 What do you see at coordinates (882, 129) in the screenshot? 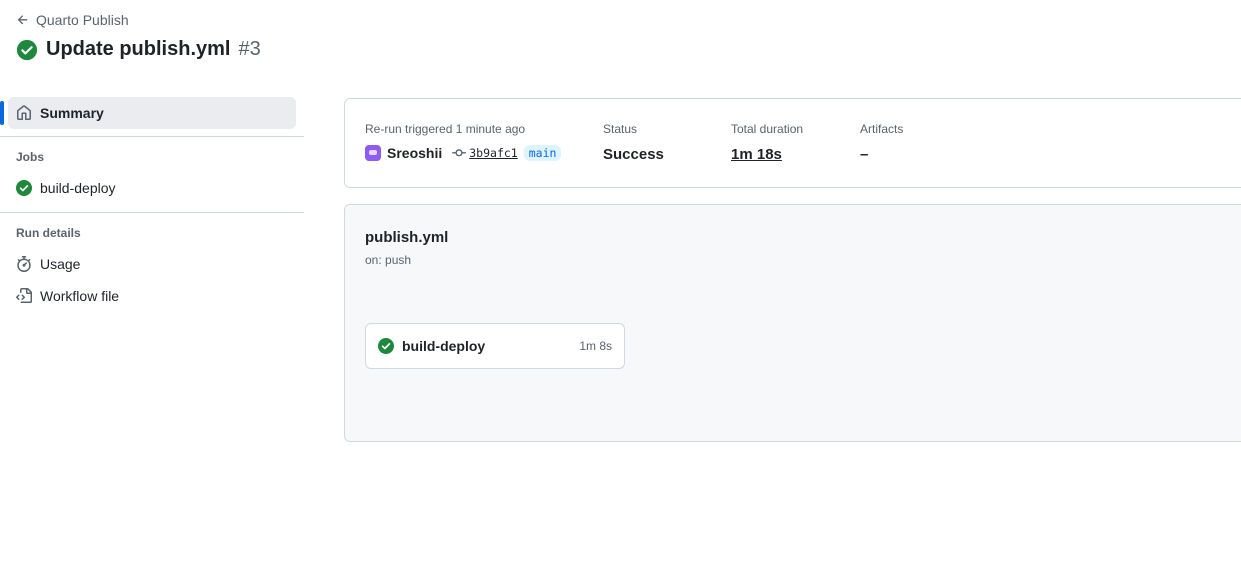
I see `artifacts-label: Artifacts` at bounding box center [882, 129].